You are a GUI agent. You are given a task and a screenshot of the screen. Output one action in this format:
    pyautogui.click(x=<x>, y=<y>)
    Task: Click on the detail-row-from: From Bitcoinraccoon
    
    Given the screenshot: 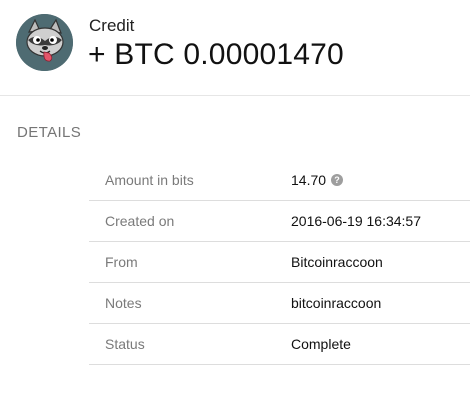 What is the action you would take?
    pyautogui.click(x=279, y=262)
    